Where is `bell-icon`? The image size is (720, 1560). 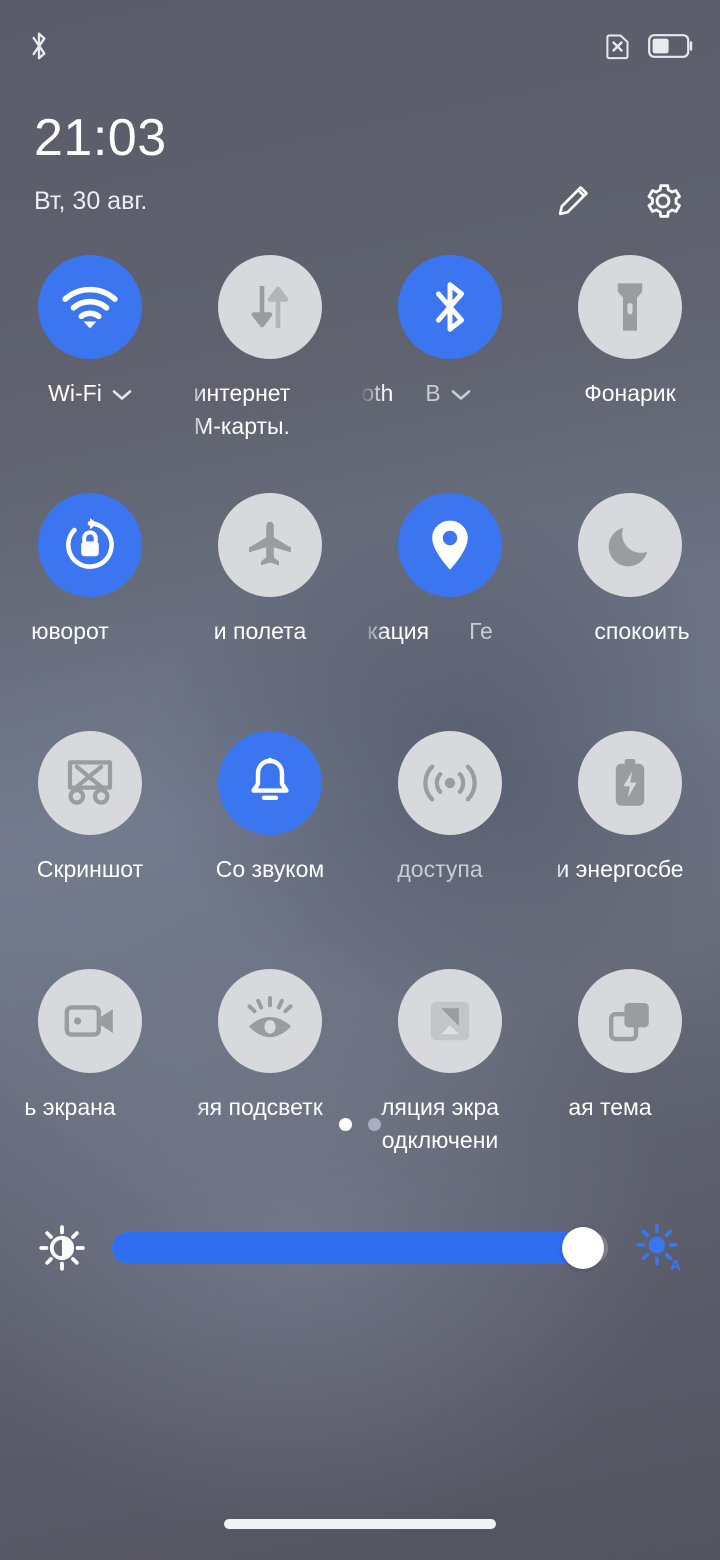
bell-icon is located at coordinates (270, 778).